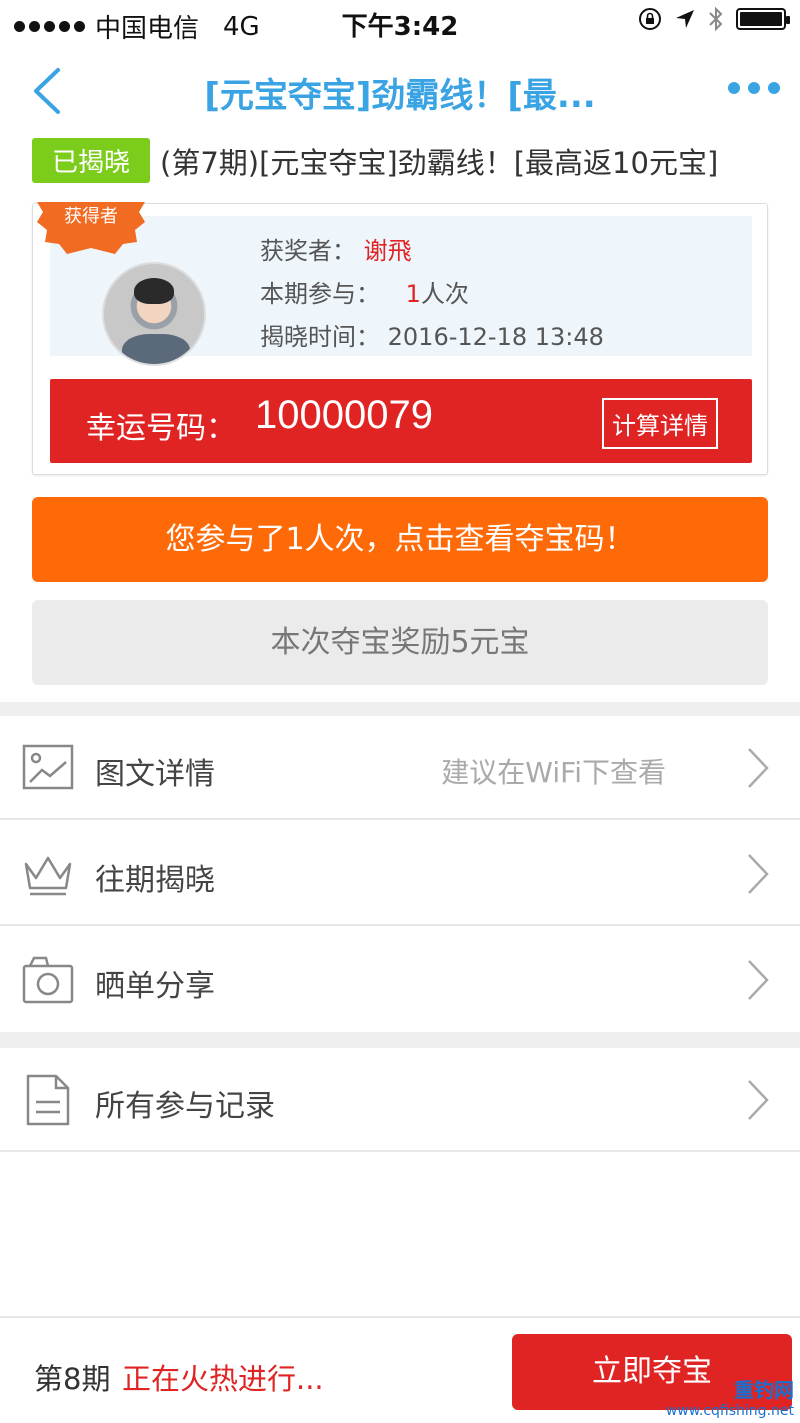 This screenshot has width=800, height=1423. What do you see at coordinates (320, 337) in the screenshot?
I see `reveal-time-label: 揭晓时间：` at bounding box center [320, 337].